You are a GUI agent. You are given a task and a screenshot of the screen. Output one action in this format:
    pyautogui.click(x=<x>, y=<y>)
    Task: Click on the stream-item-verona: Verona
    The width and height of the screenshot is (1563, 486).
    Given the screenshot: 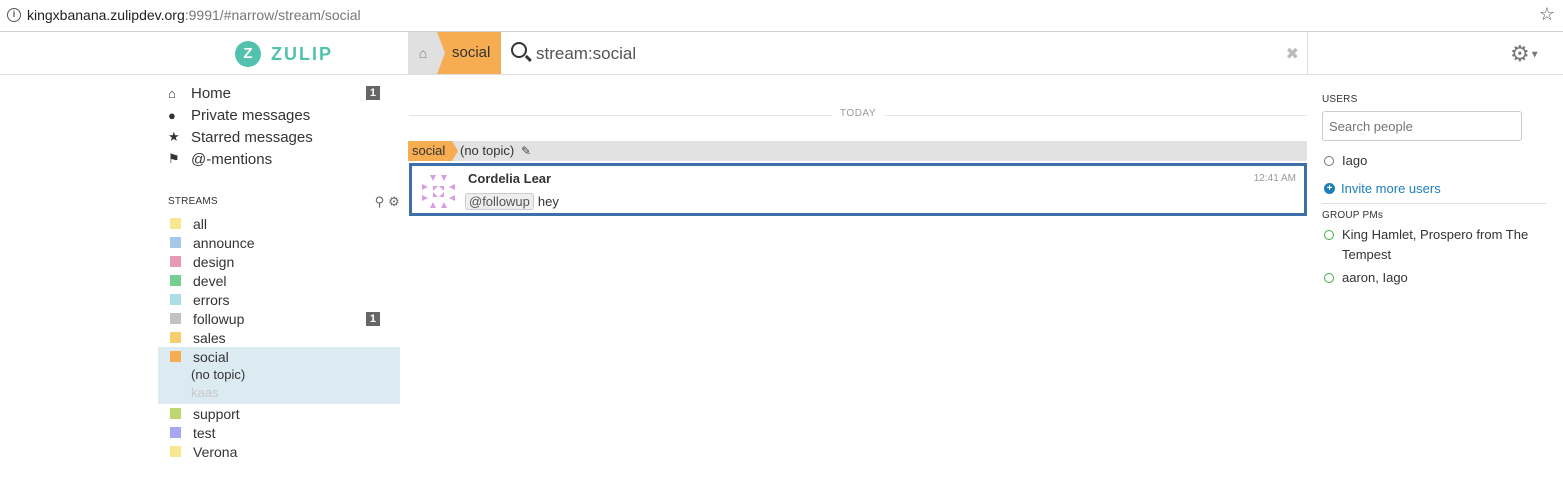 What is the action you would take?
    pyautogui.click(x=280, y=451)
    